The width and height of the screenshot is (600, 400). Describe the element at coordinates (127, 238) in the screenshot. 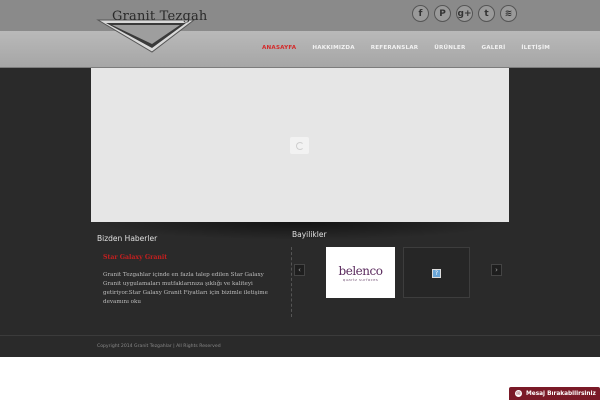

I see `news-section-title: Bizden Haberler` at that location.